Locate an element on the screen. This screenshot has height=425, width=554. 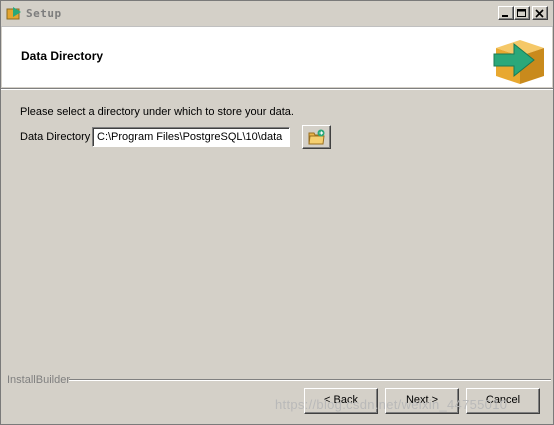
maximize-button is located at coordinates (522, 13).